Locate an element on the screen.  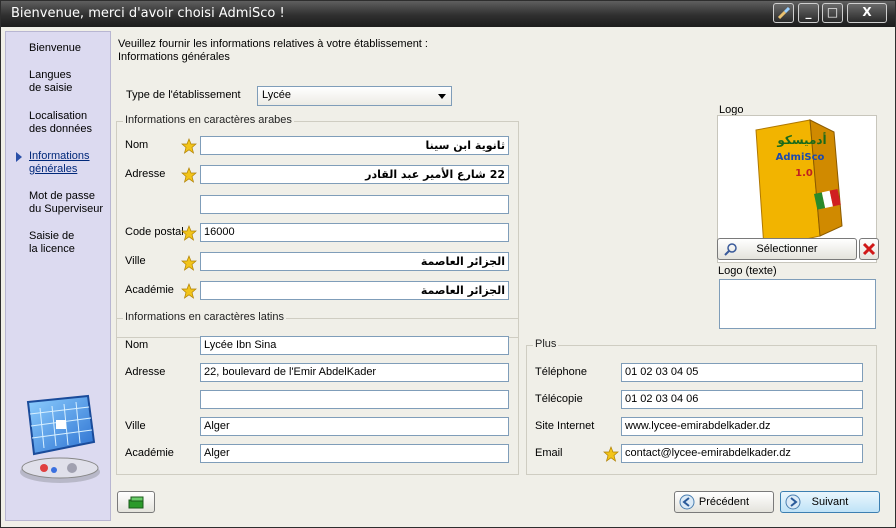
arrow-right-icon is located at coordinates (793, 502).